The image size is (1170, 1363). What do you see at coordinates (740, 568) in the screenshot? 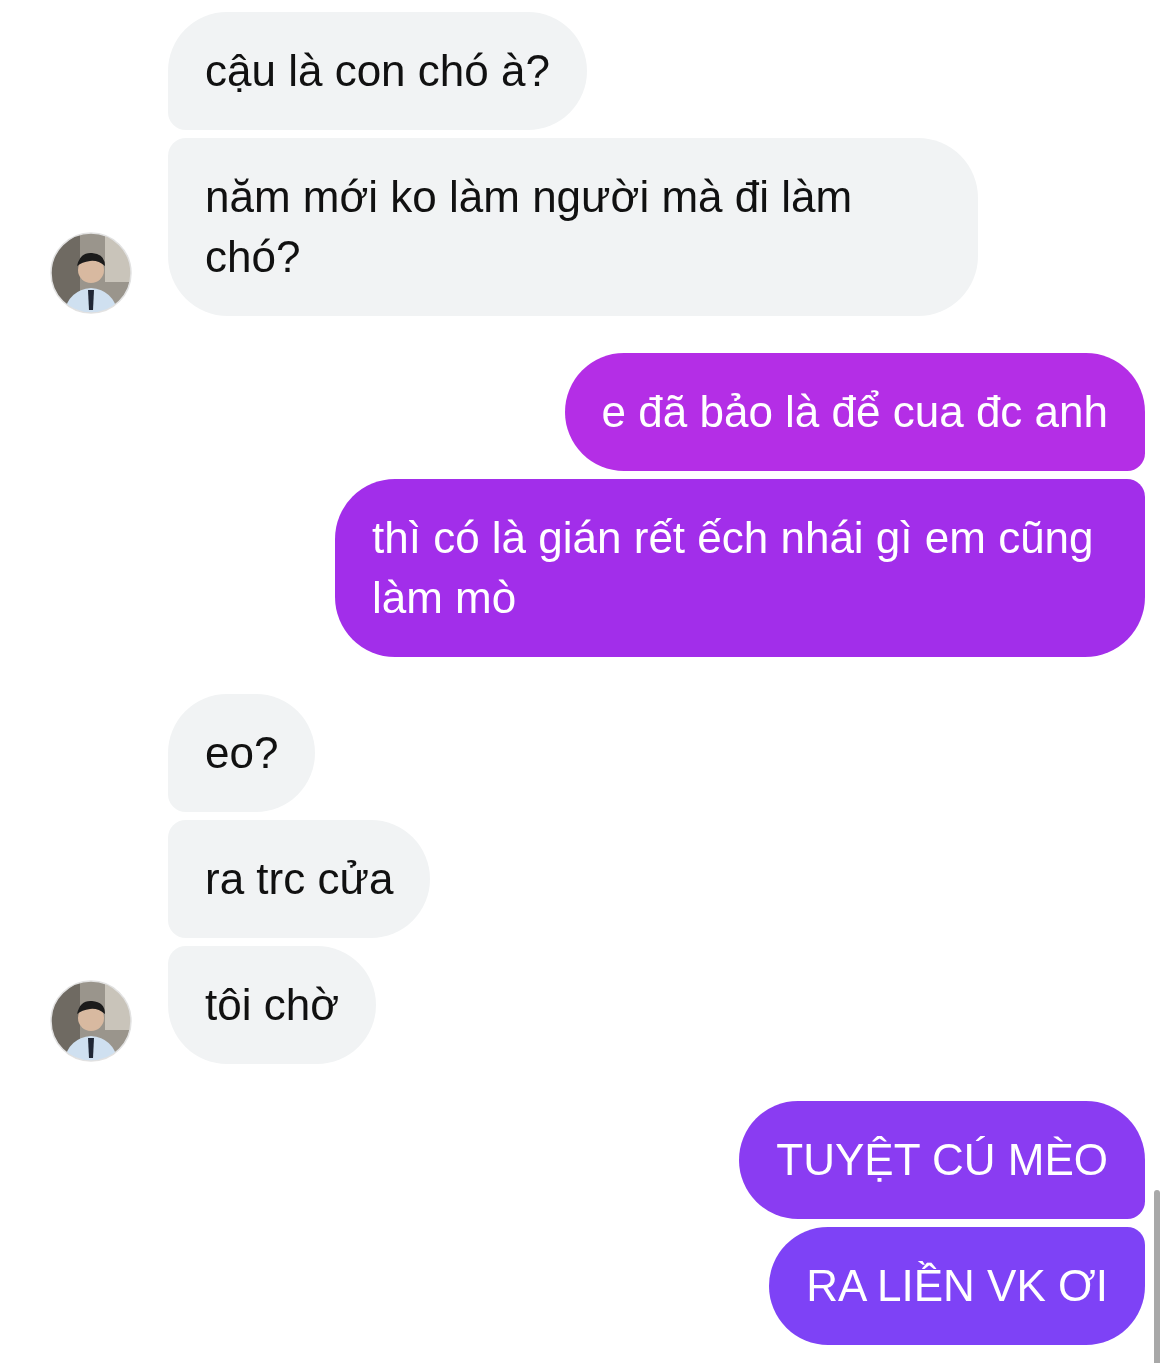
I see `message-bubble: thì có là gián rết ếch nhái gì em cũng làm mò` at bounding box center [740, 568].